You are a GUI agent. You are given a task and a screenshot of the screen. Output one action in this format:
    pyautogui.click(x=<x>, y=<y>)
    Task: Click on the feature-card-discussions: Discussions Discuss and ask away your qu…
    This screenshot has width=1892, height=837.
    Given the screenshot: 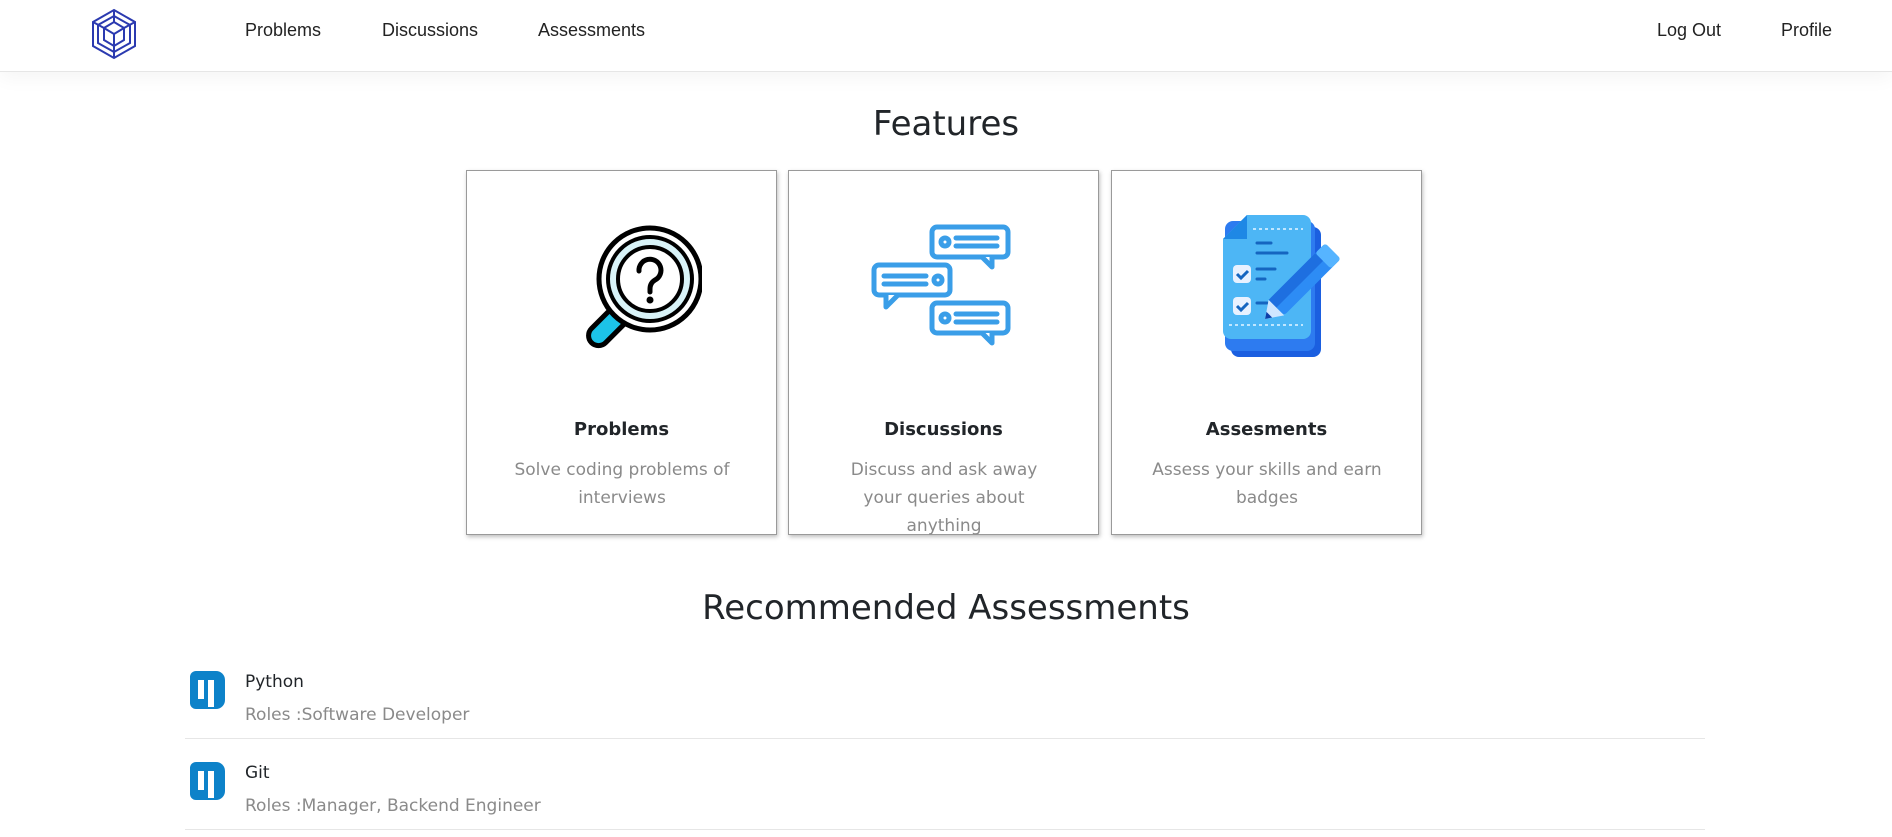 What is the action you would take?
    pyautogui.click(x=943, y=353)
    